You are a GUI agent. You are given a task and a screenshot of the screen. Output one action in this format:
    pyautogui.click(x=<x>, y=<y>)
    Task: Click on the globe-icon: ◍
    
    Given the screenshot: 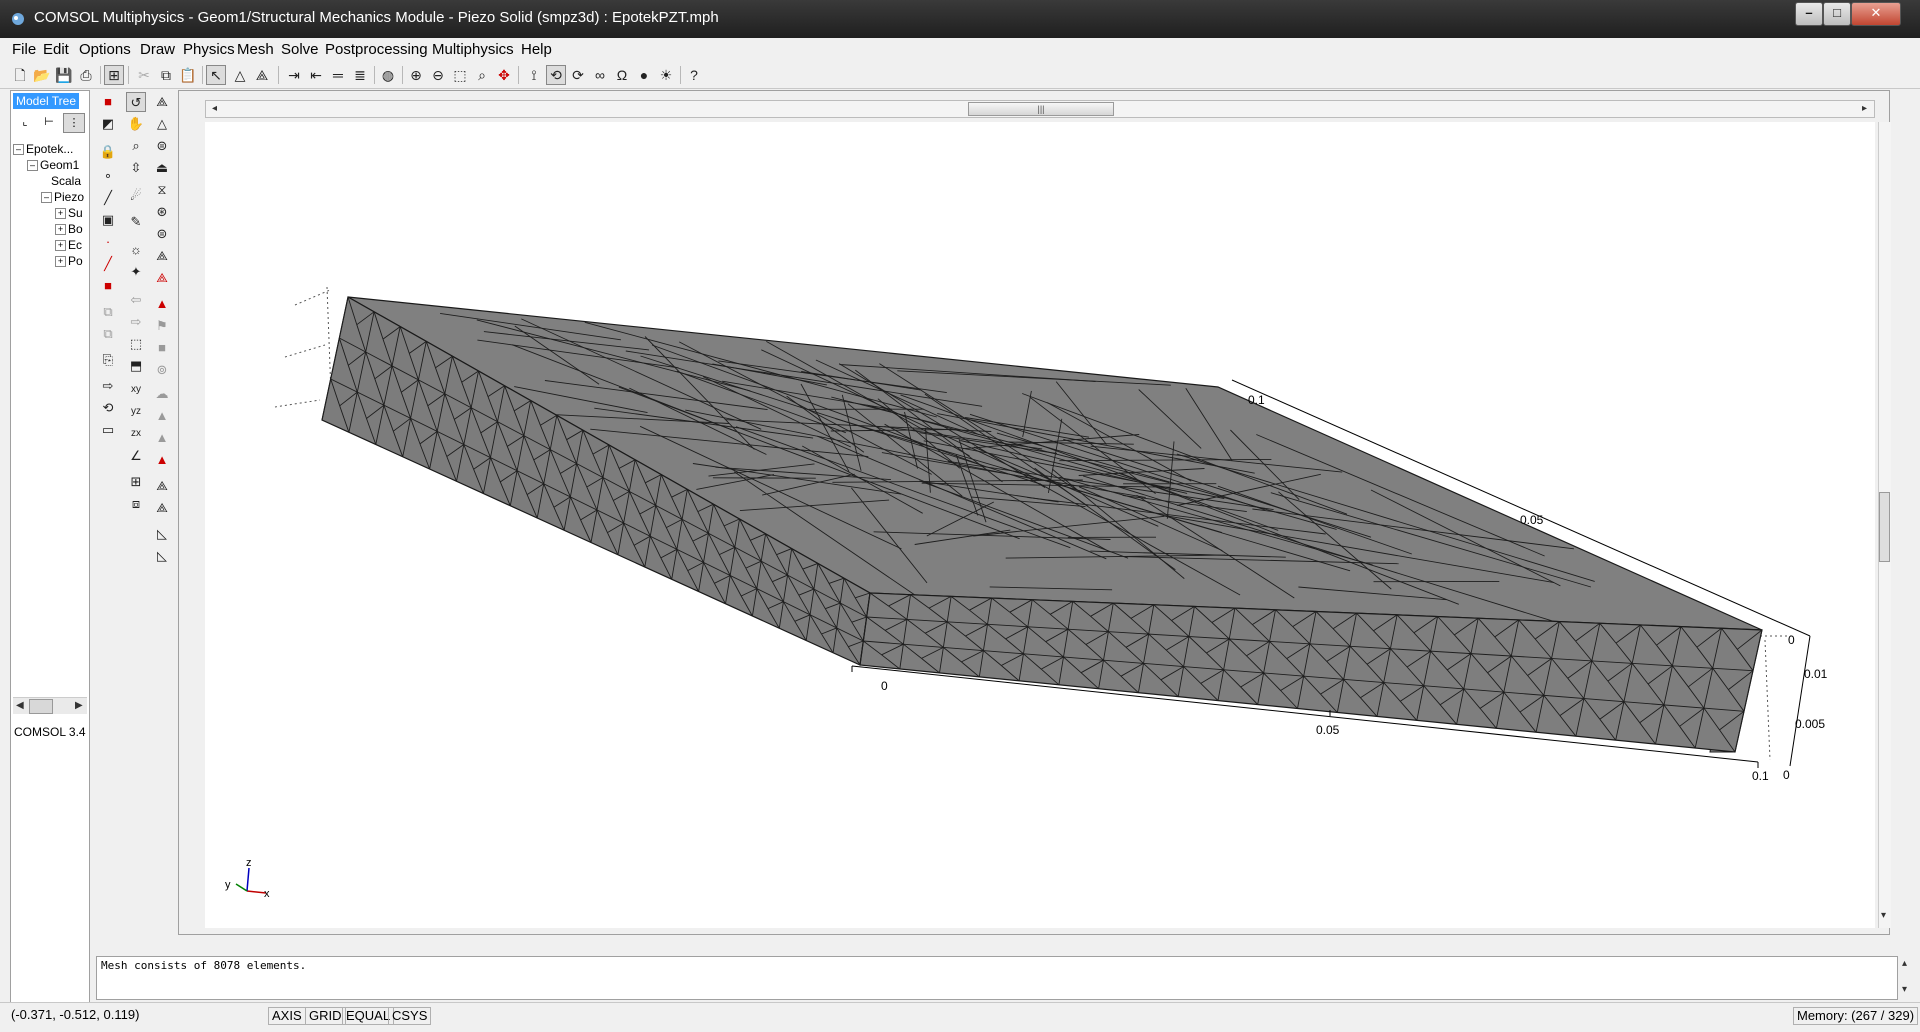 What is the action you would take?
    pyautogui.click(x=388, y=75)
    